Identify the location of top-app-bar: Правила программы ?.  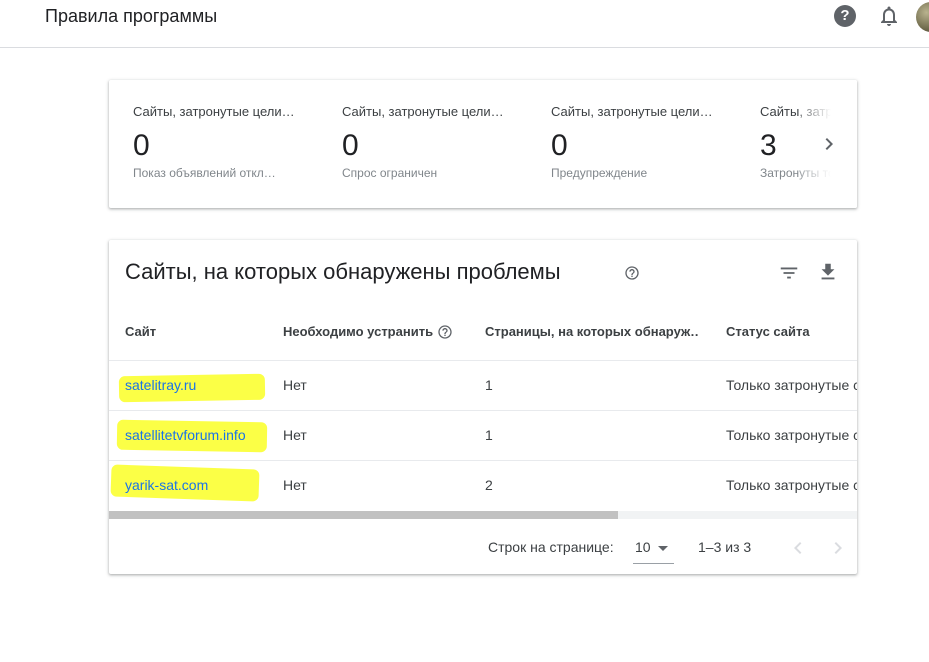
(464, 24).